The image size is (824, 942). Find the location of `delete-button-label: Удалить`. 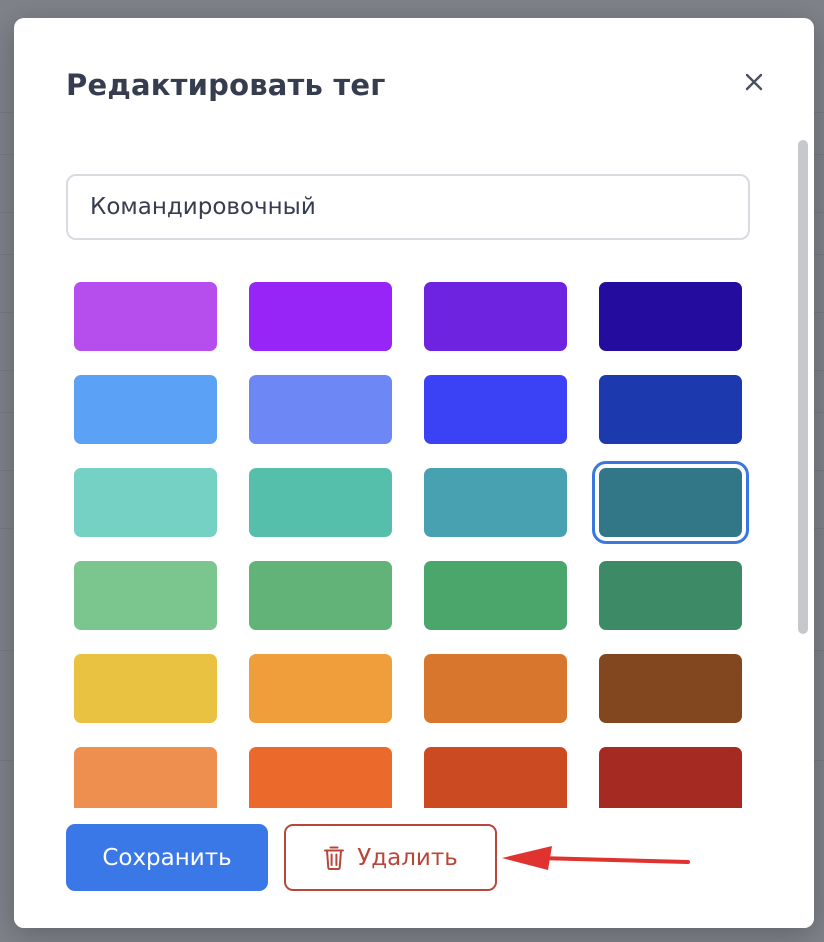

delete-button-label: Удалить is located at coordinates (407, 857).